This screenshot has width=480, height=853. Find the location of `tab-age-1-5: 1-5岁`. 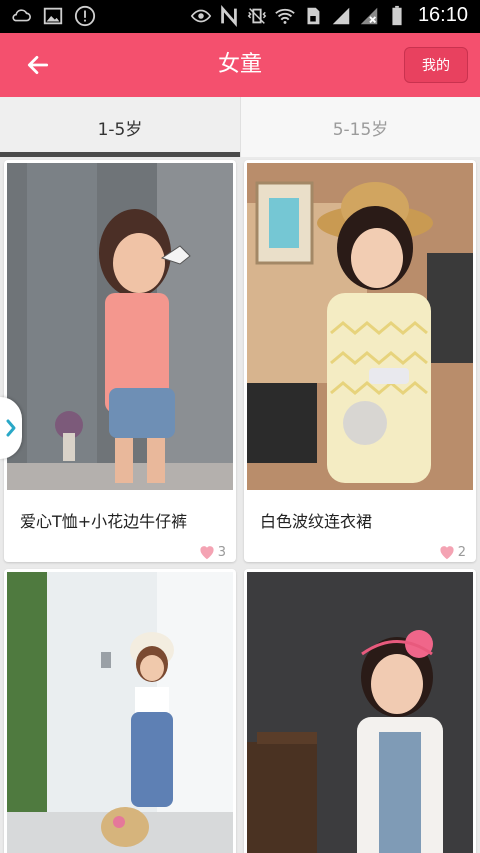

tab-age-1-5: 1-5岁 is located at coordinates (120, 127).